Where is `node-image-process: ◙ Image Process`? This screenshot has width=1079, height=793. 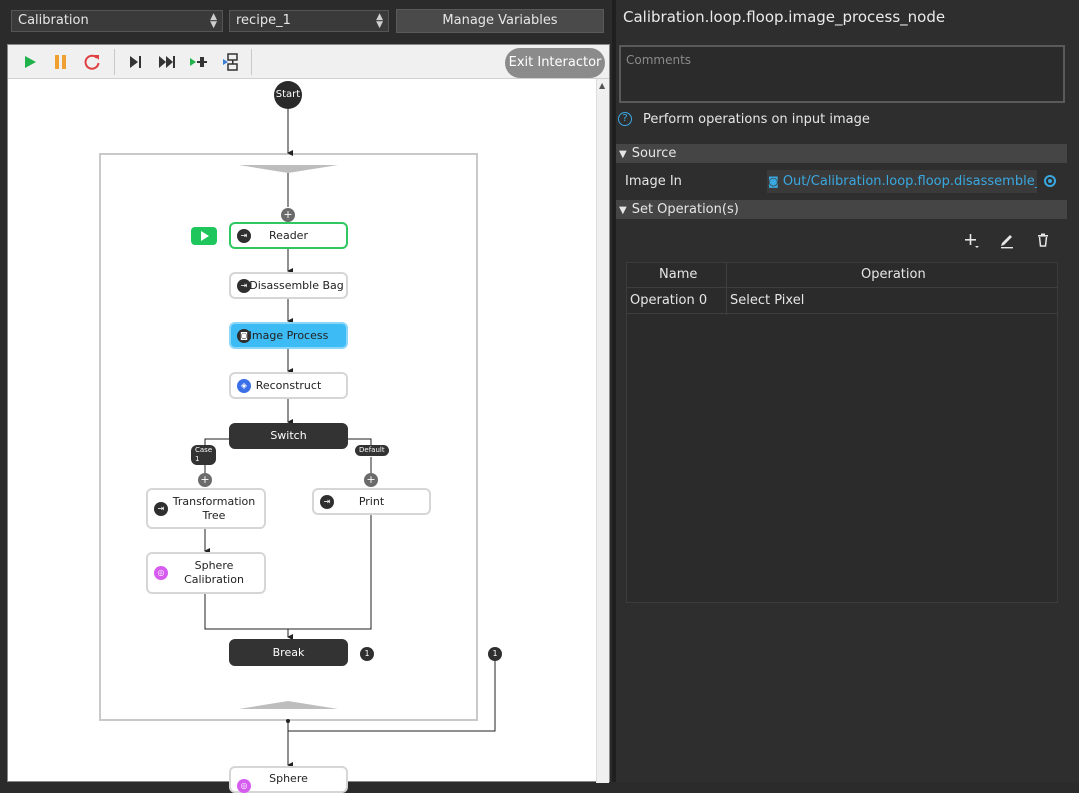
node-image-process: ◙ Image Process is located at coordinates (288, 335).